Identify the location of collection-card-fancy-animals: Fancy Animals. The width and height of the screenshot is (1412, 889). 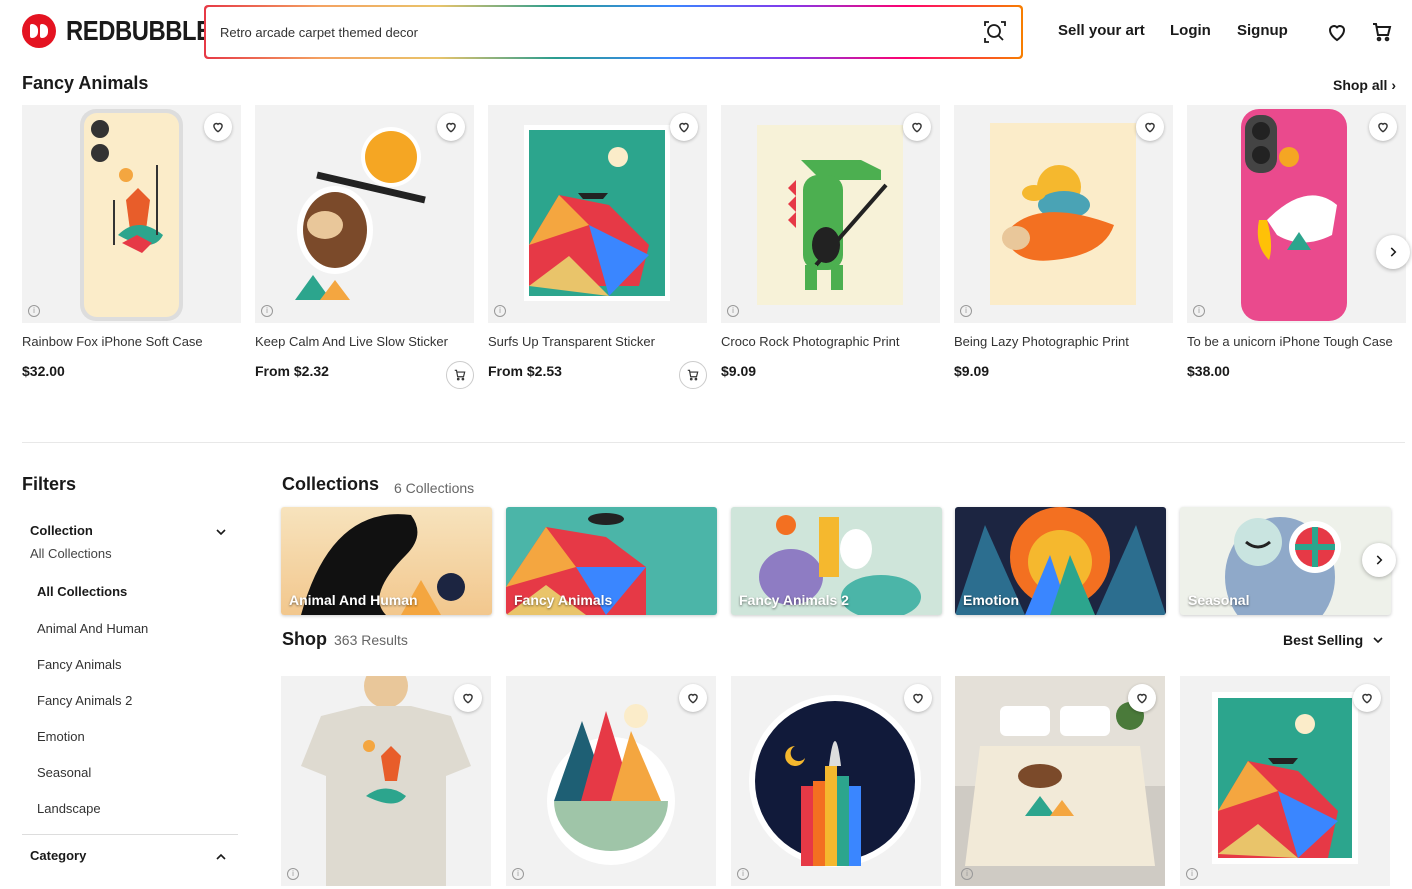
(611, 561).